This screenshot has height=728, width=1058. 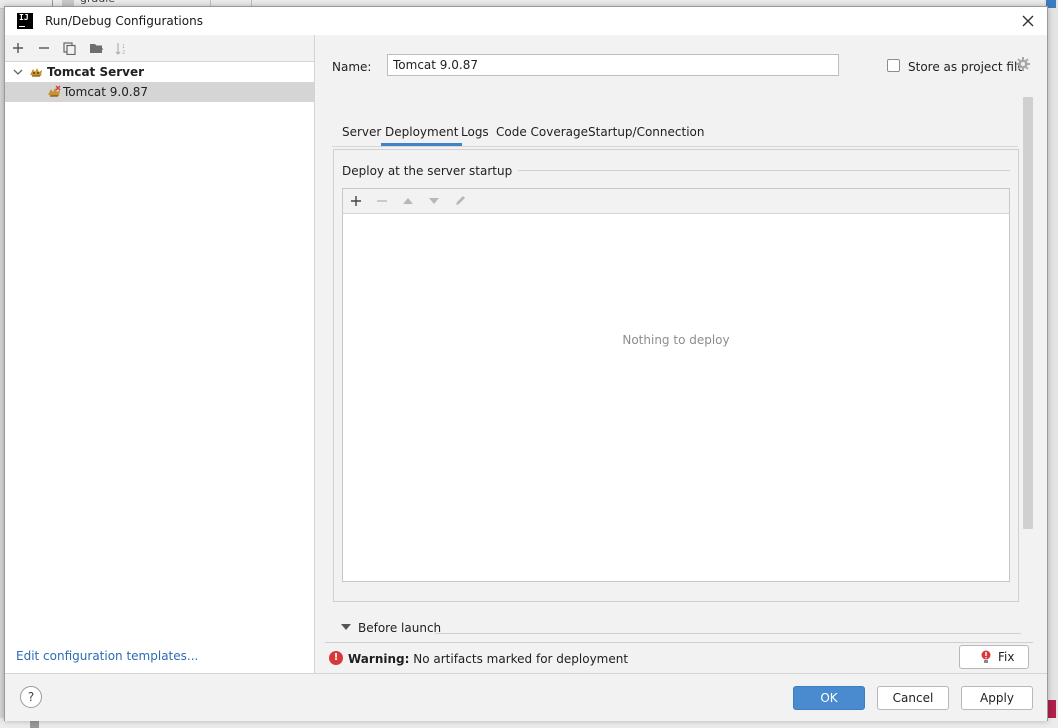 I want to click on add-configuration-button, so click(x=18, y=48).